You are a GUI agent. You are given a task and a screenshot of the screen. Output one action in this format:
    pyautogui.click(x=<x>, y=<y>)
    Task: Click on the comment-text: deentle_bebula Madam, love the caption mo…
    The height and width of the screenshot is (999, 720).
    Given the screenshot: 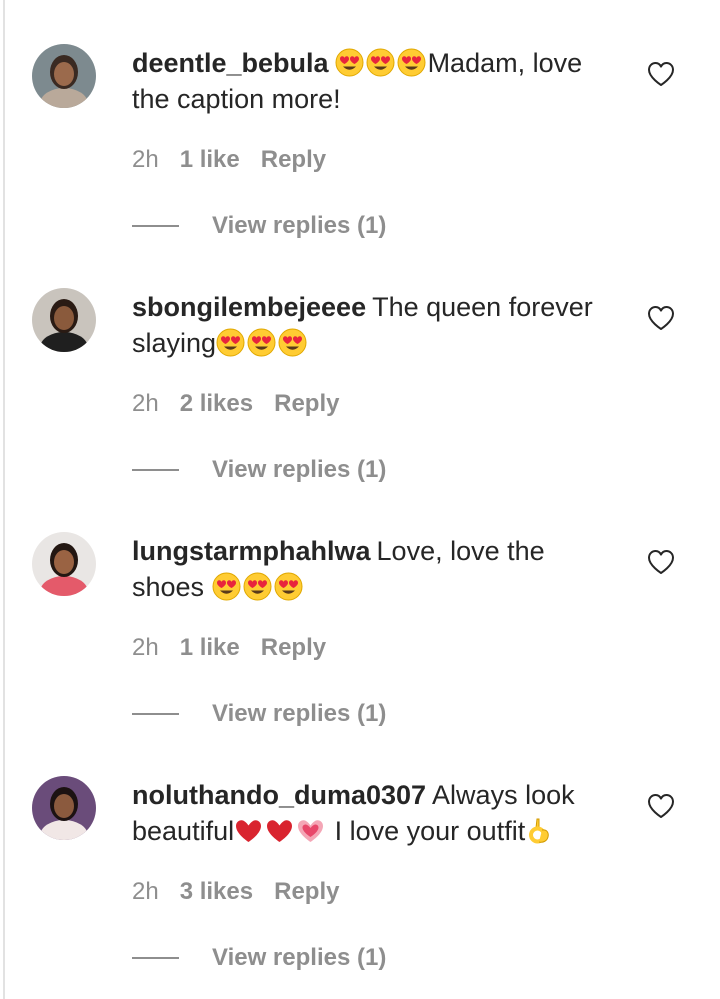 What is the action you would take?
    pyautogui.click(x=377, y=81)
    